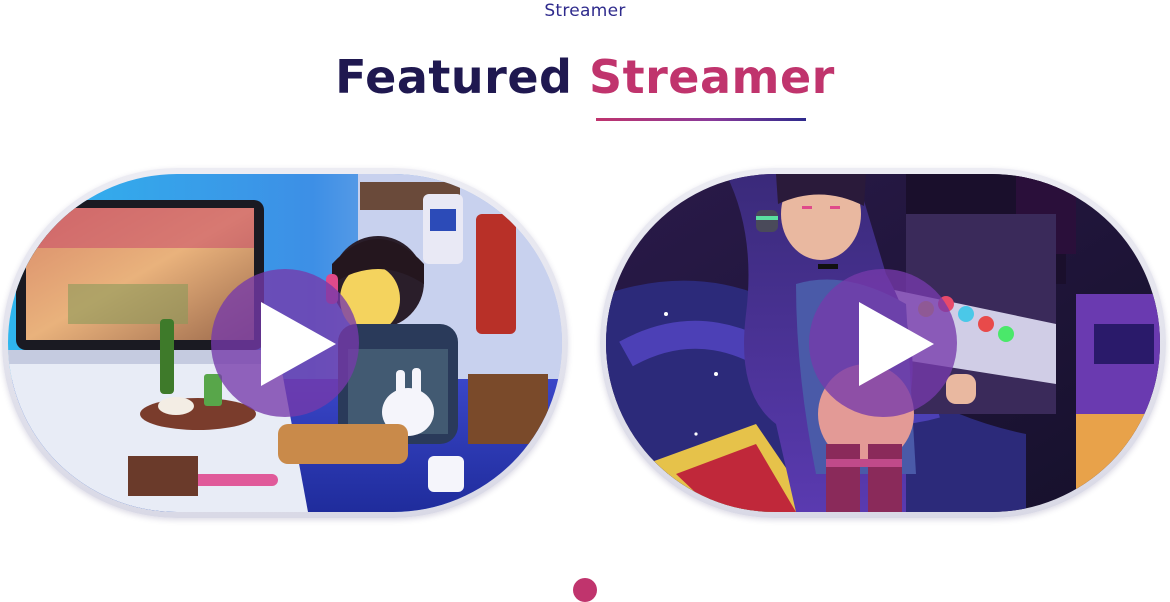  I want to click on section-title: Featured Streamer, so click(585, 77).